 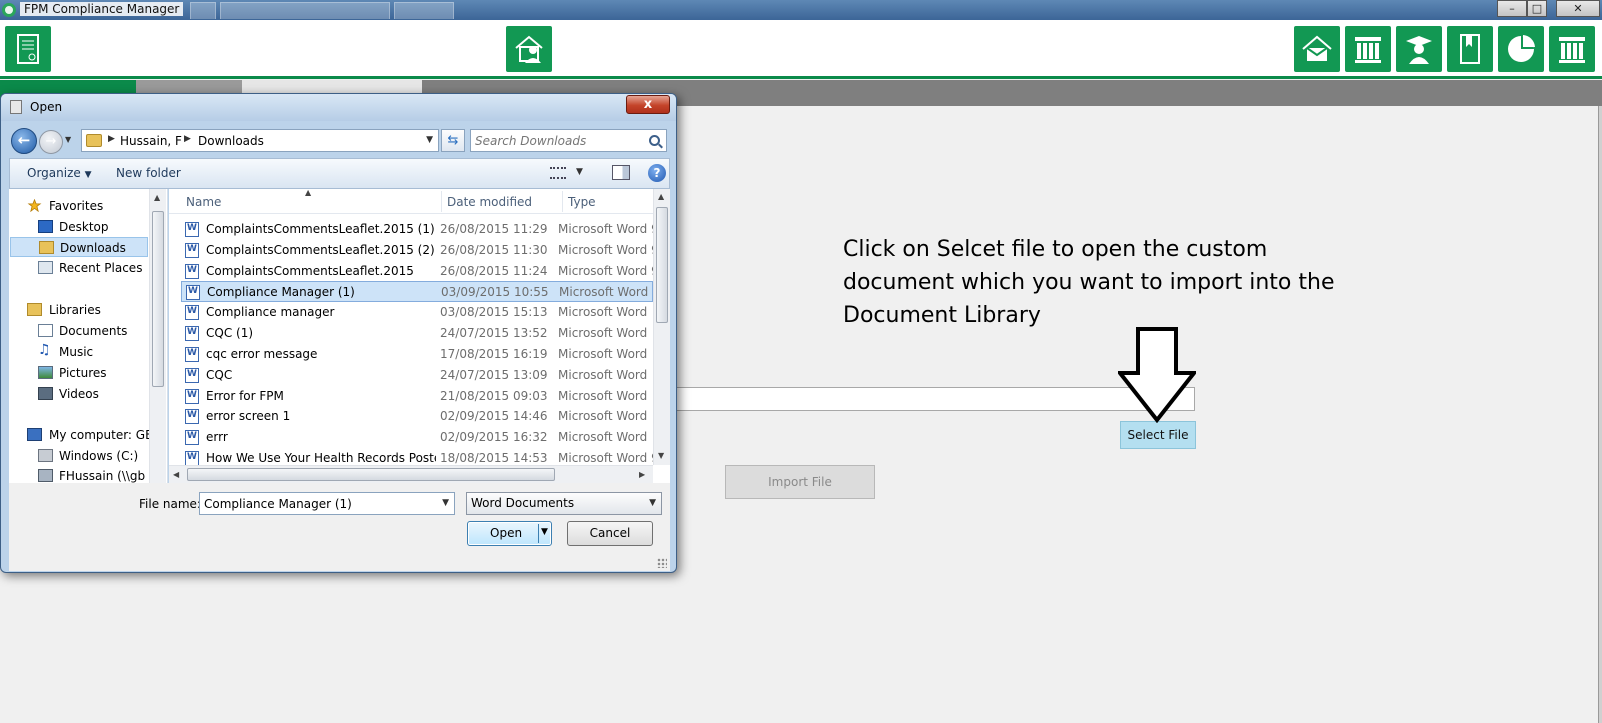 What do you see at coordinates (59, 173) in the screenshot?
I see `organize-menu: Organize ▼` at bounding box center [59, 173].